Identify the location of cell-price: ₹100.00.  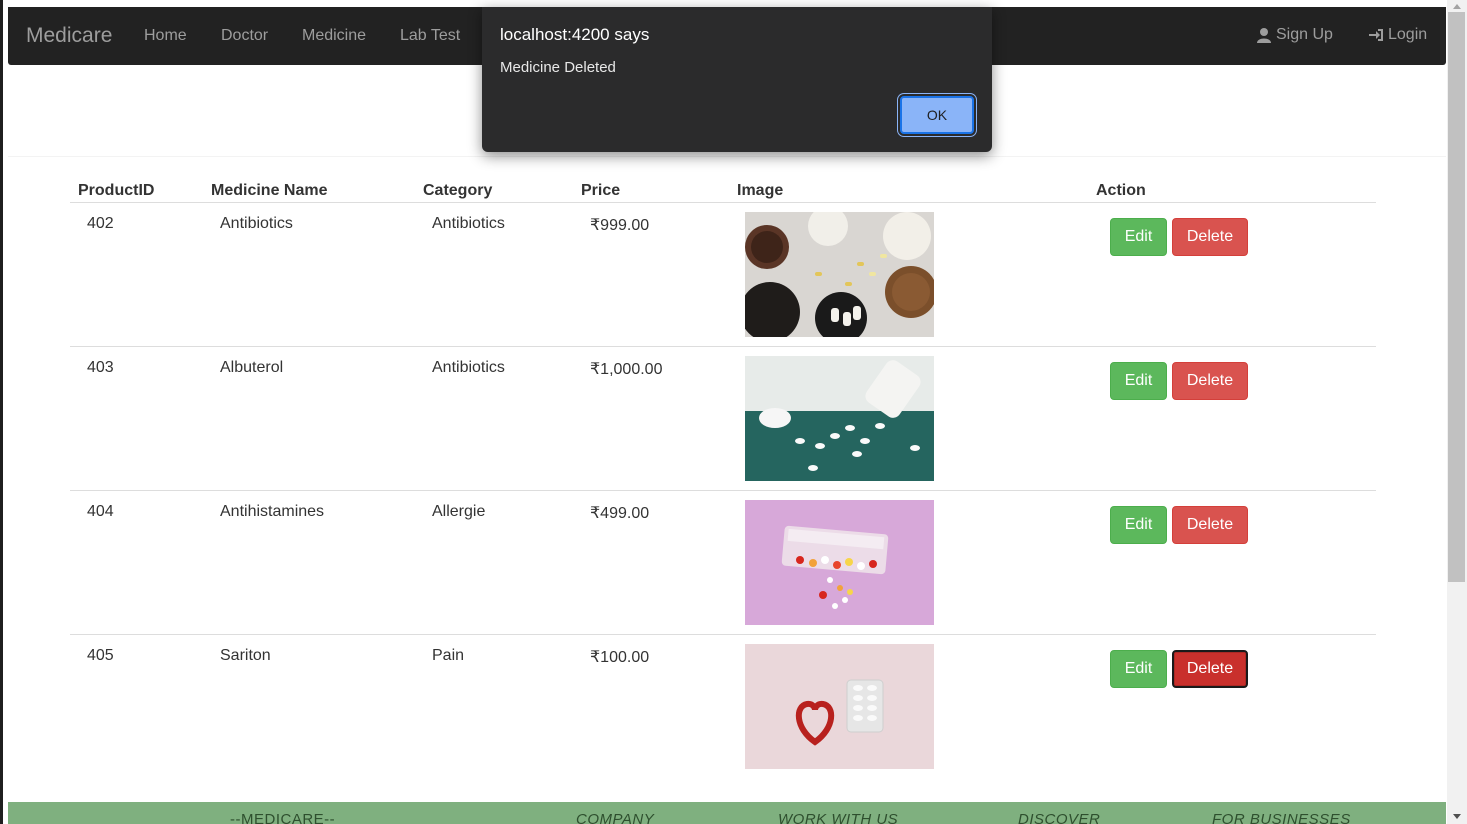
(620, 657).